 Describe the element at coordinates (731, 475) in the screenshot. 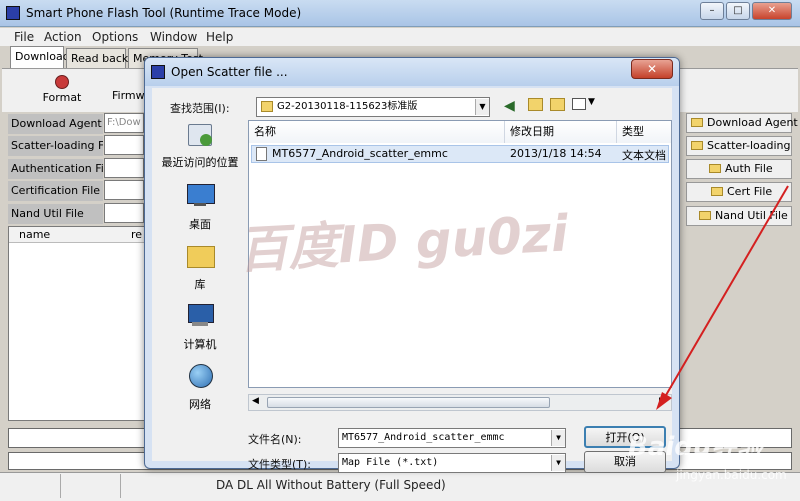

I see `baidu-url: jingyan.baidu.com` at that location.